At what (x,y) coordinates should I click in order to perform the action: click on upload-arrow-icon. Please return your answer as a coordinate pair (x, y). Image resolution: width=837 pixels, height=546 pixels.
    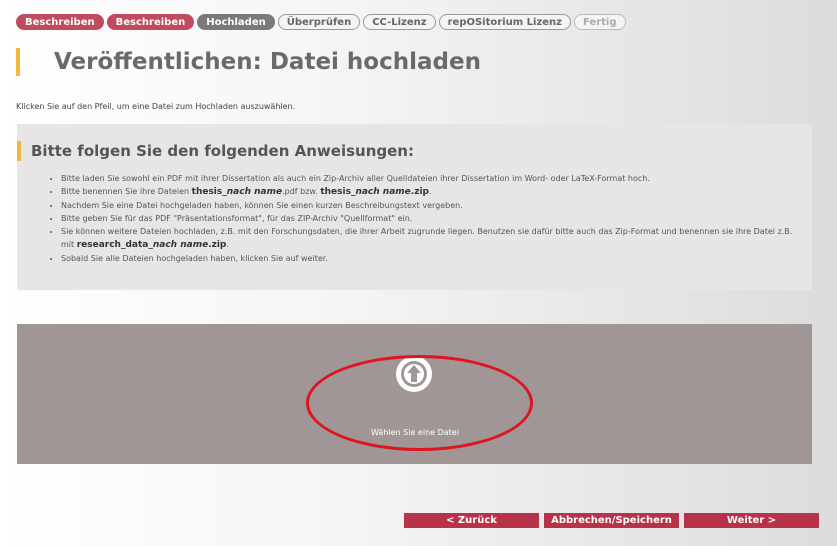
    Looking at the image, I should click on (414, 374).